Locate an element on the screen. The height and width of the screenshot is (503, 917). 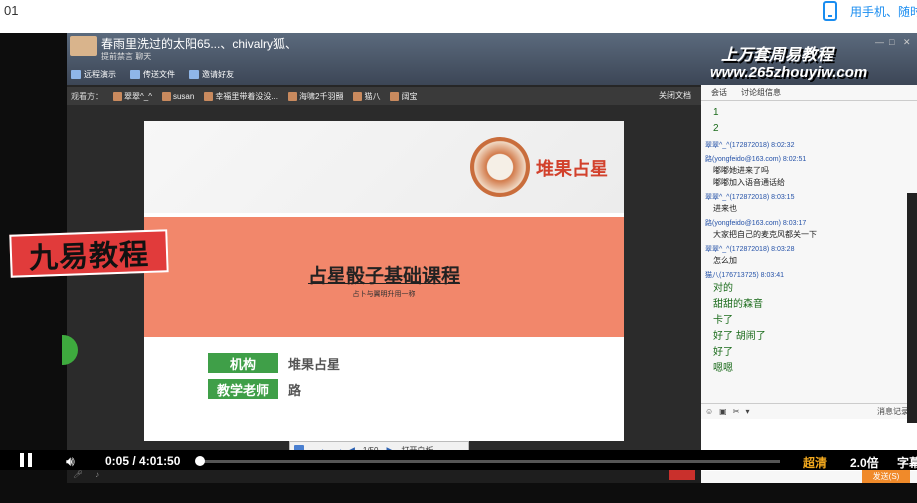
org-row: 机构 堆果占星 is located at coordinates (274, 363).